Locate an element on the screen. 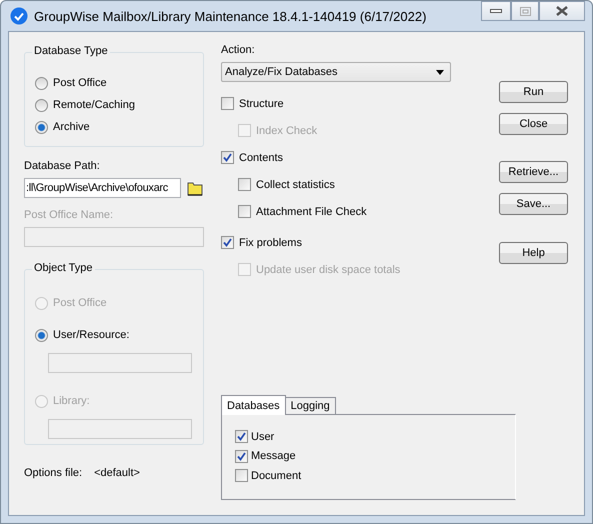  dialog-button: Run is located at coordinates (533, 92).